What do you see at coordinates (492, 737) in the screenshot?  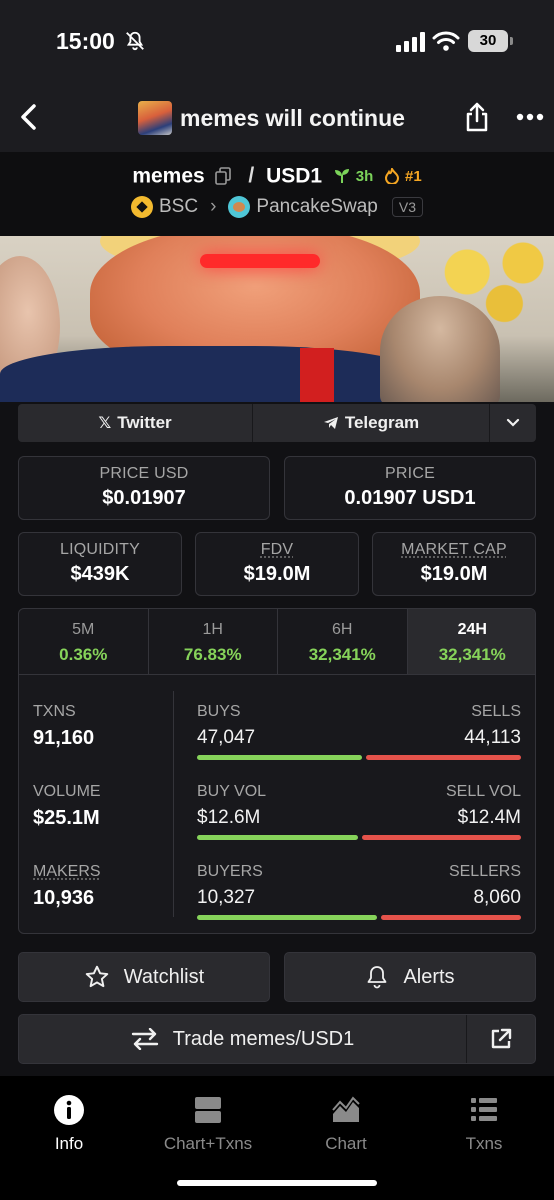 I see `sells-value: 44,113` at bounding box center [492, 737].